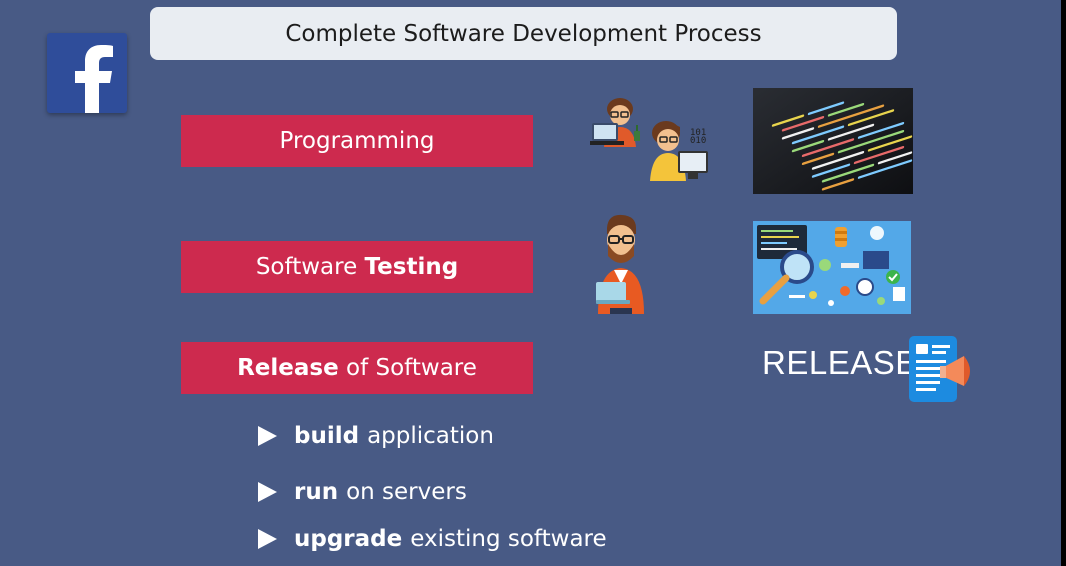 The width and height of the screenshot is (1066, 566). What do you see at coordinates (348, 539) in the screenshot?
I see `bullet-upgrade-bold: upgrade` at bounding box center [348, 539].